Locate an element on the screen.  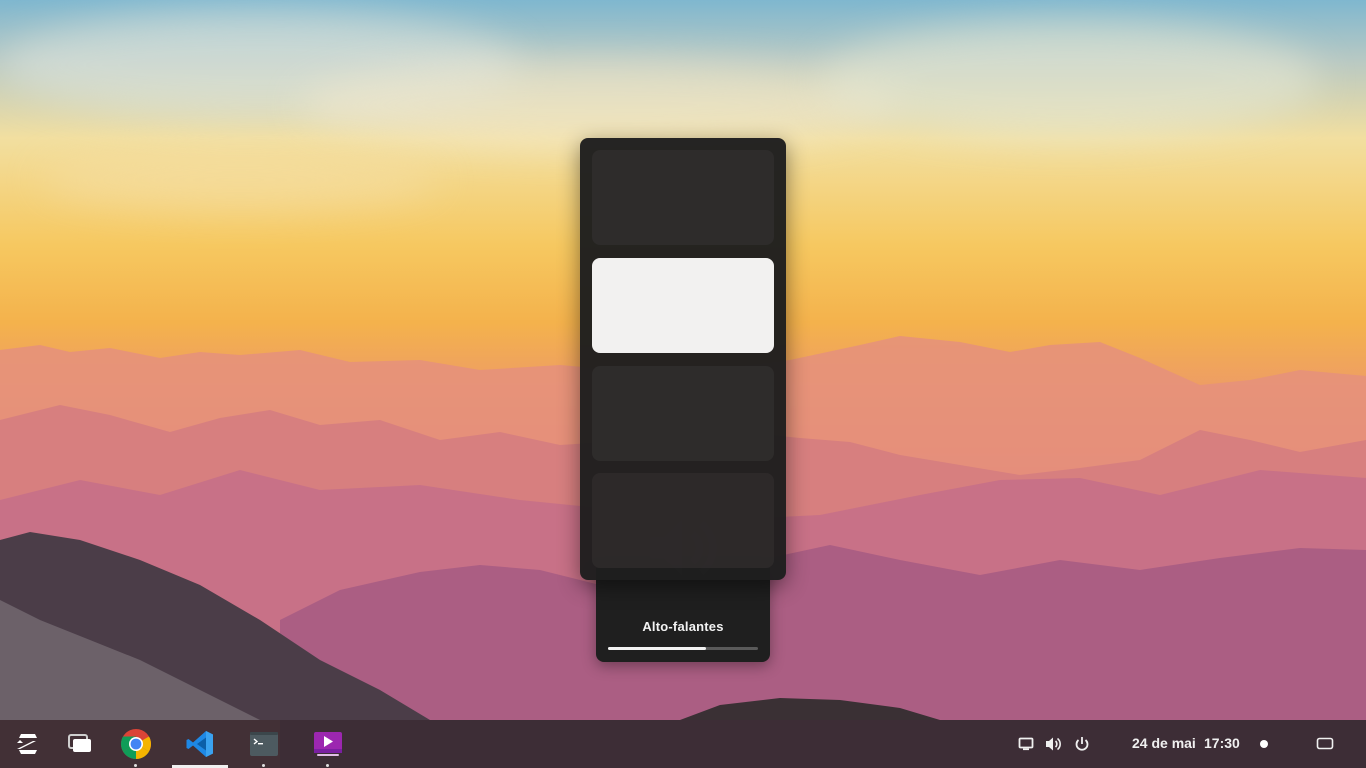
chrome-icon is located at coordinates (136, 744).